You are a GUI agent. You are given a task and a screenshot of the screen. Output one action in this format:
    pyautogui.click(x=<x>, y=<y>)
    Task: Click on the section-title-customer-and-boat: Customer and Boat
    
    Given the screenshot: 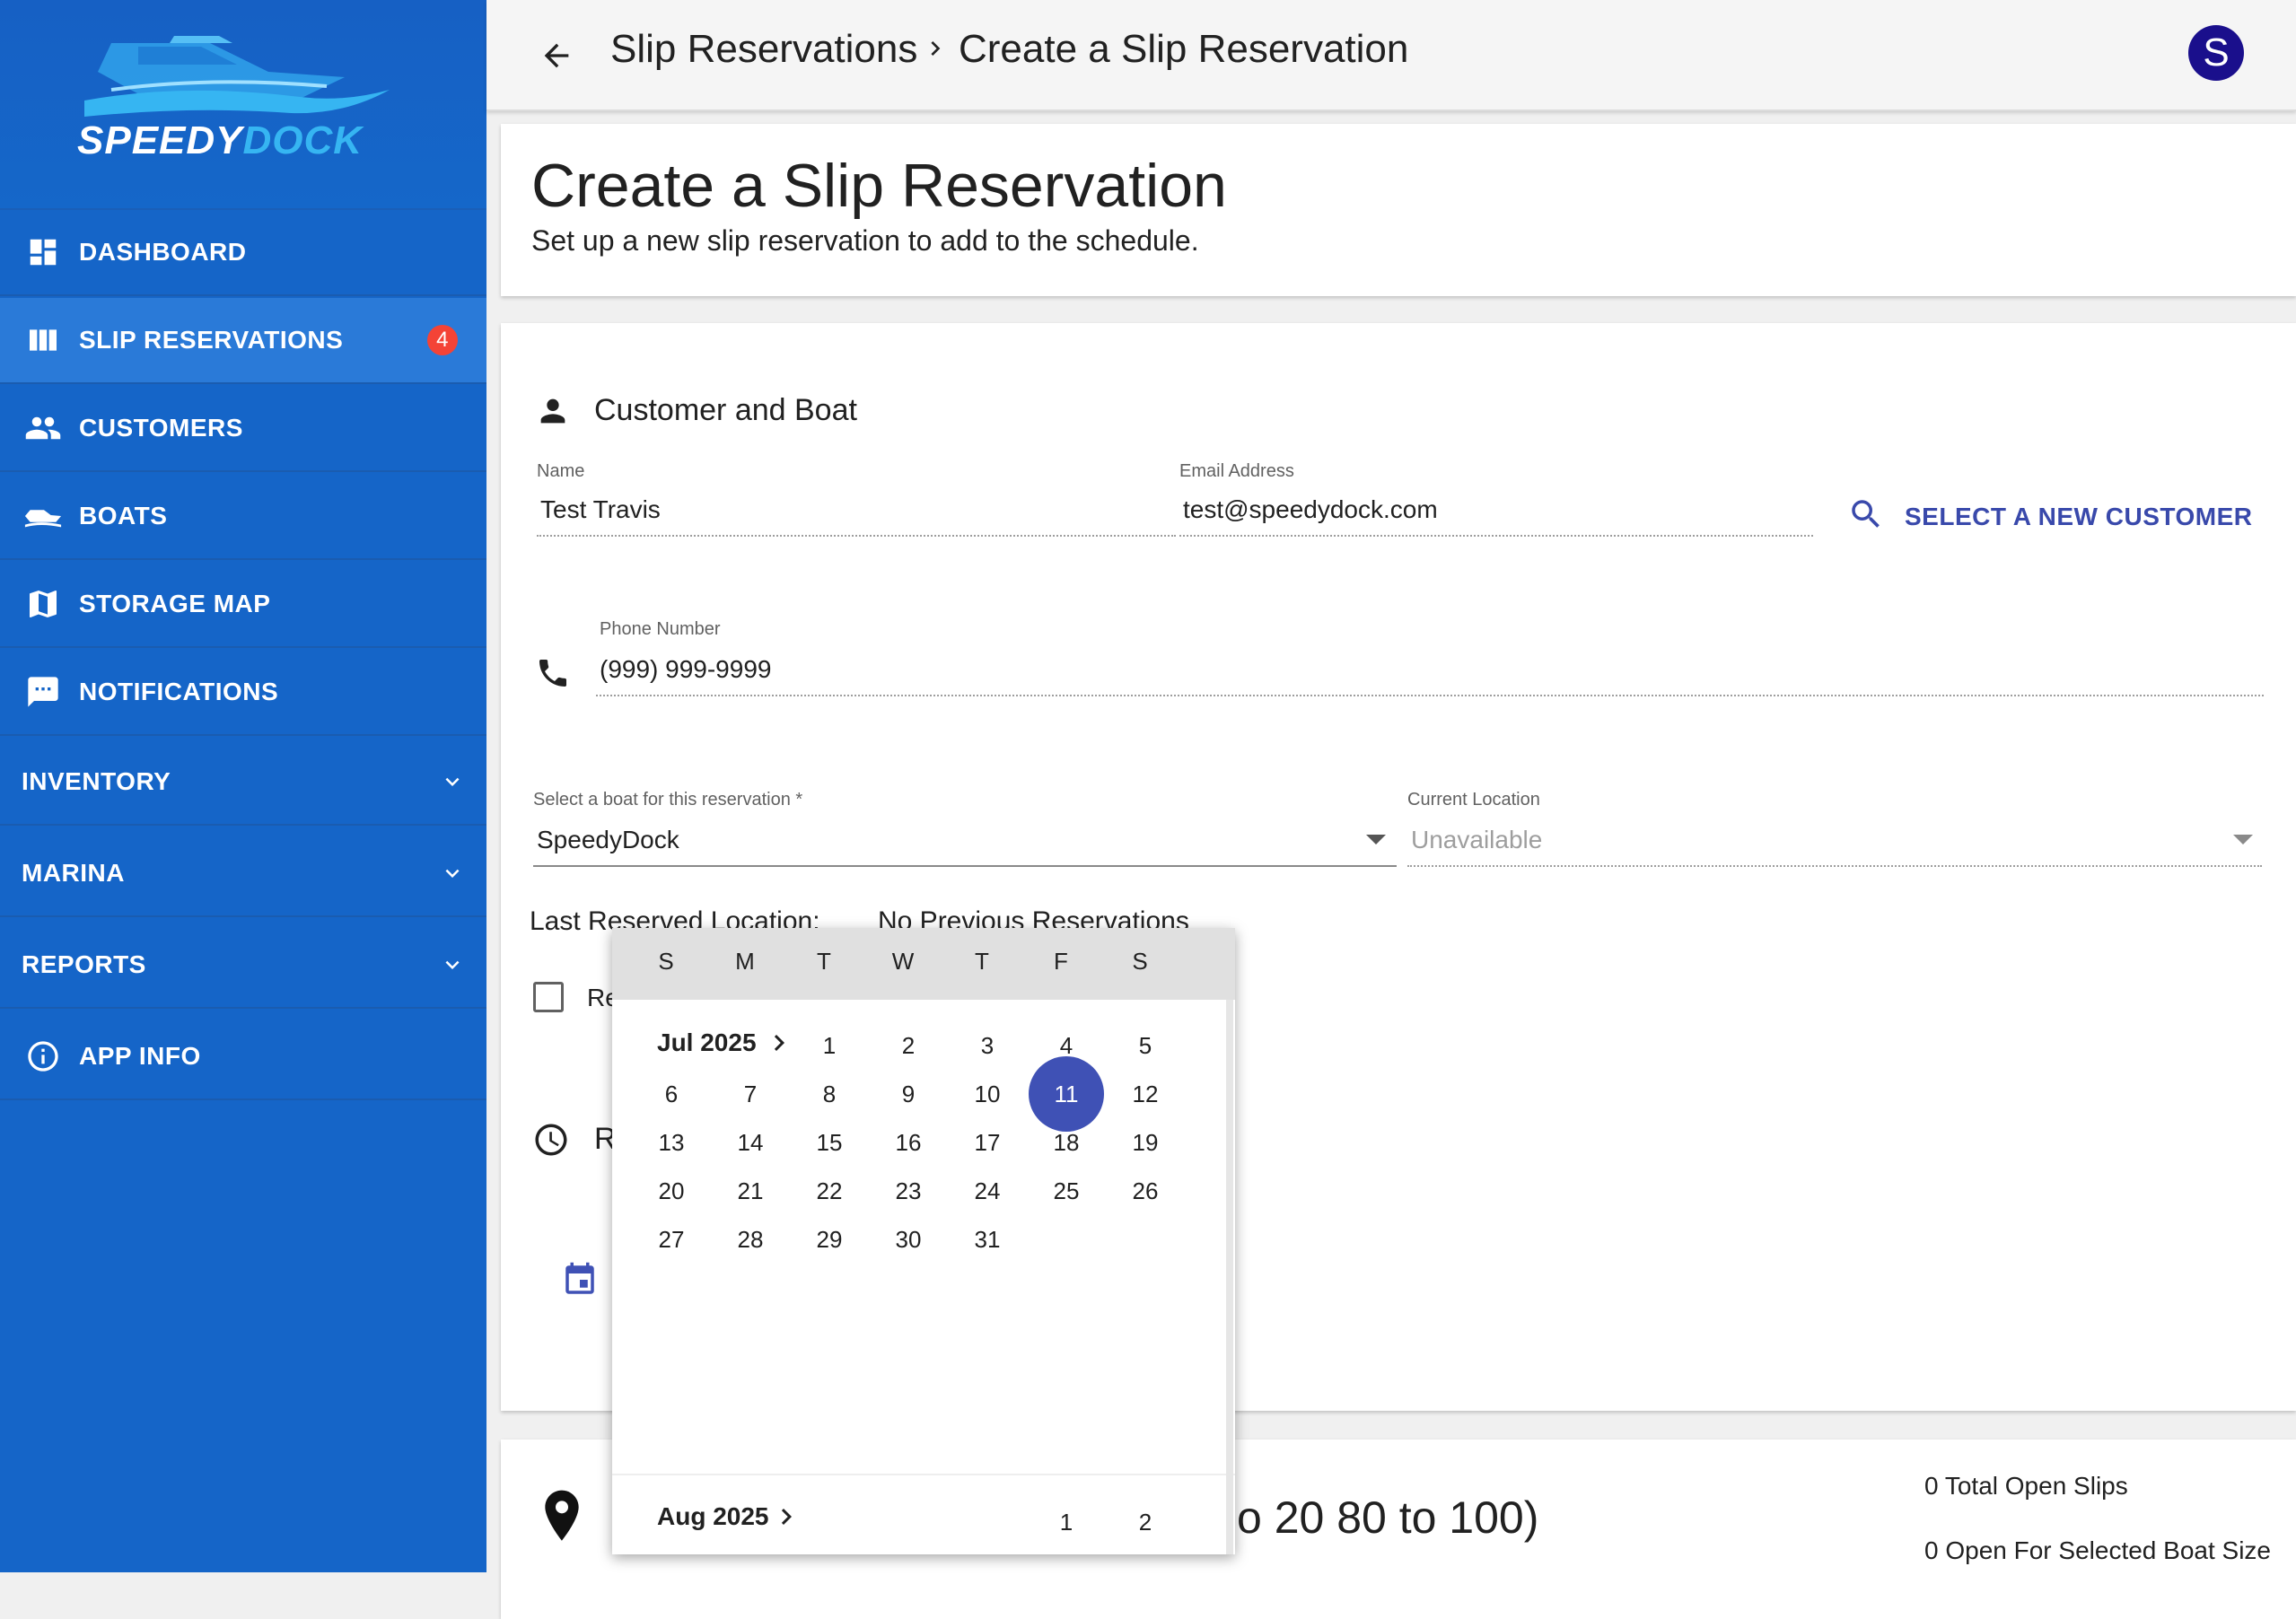 What is the action you would take?
    pyautogui.click(x=725, y=410)
    